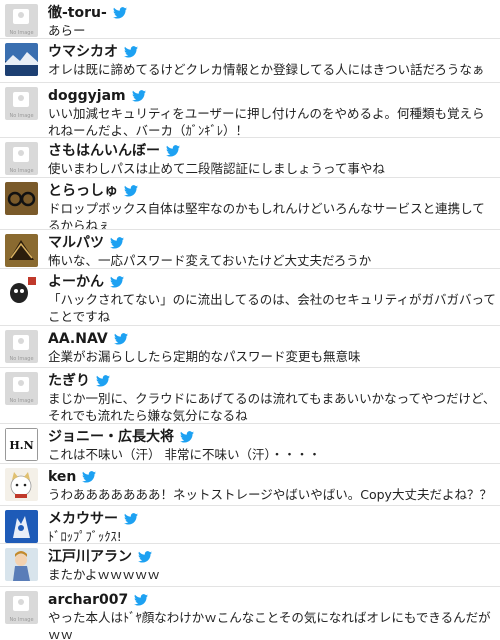 This screenshot has width=500, height=640. I want to click on tweet-text: 怖いな、一応パスワード変えておいたけど大丈夫だろうか, so click(210, 260).